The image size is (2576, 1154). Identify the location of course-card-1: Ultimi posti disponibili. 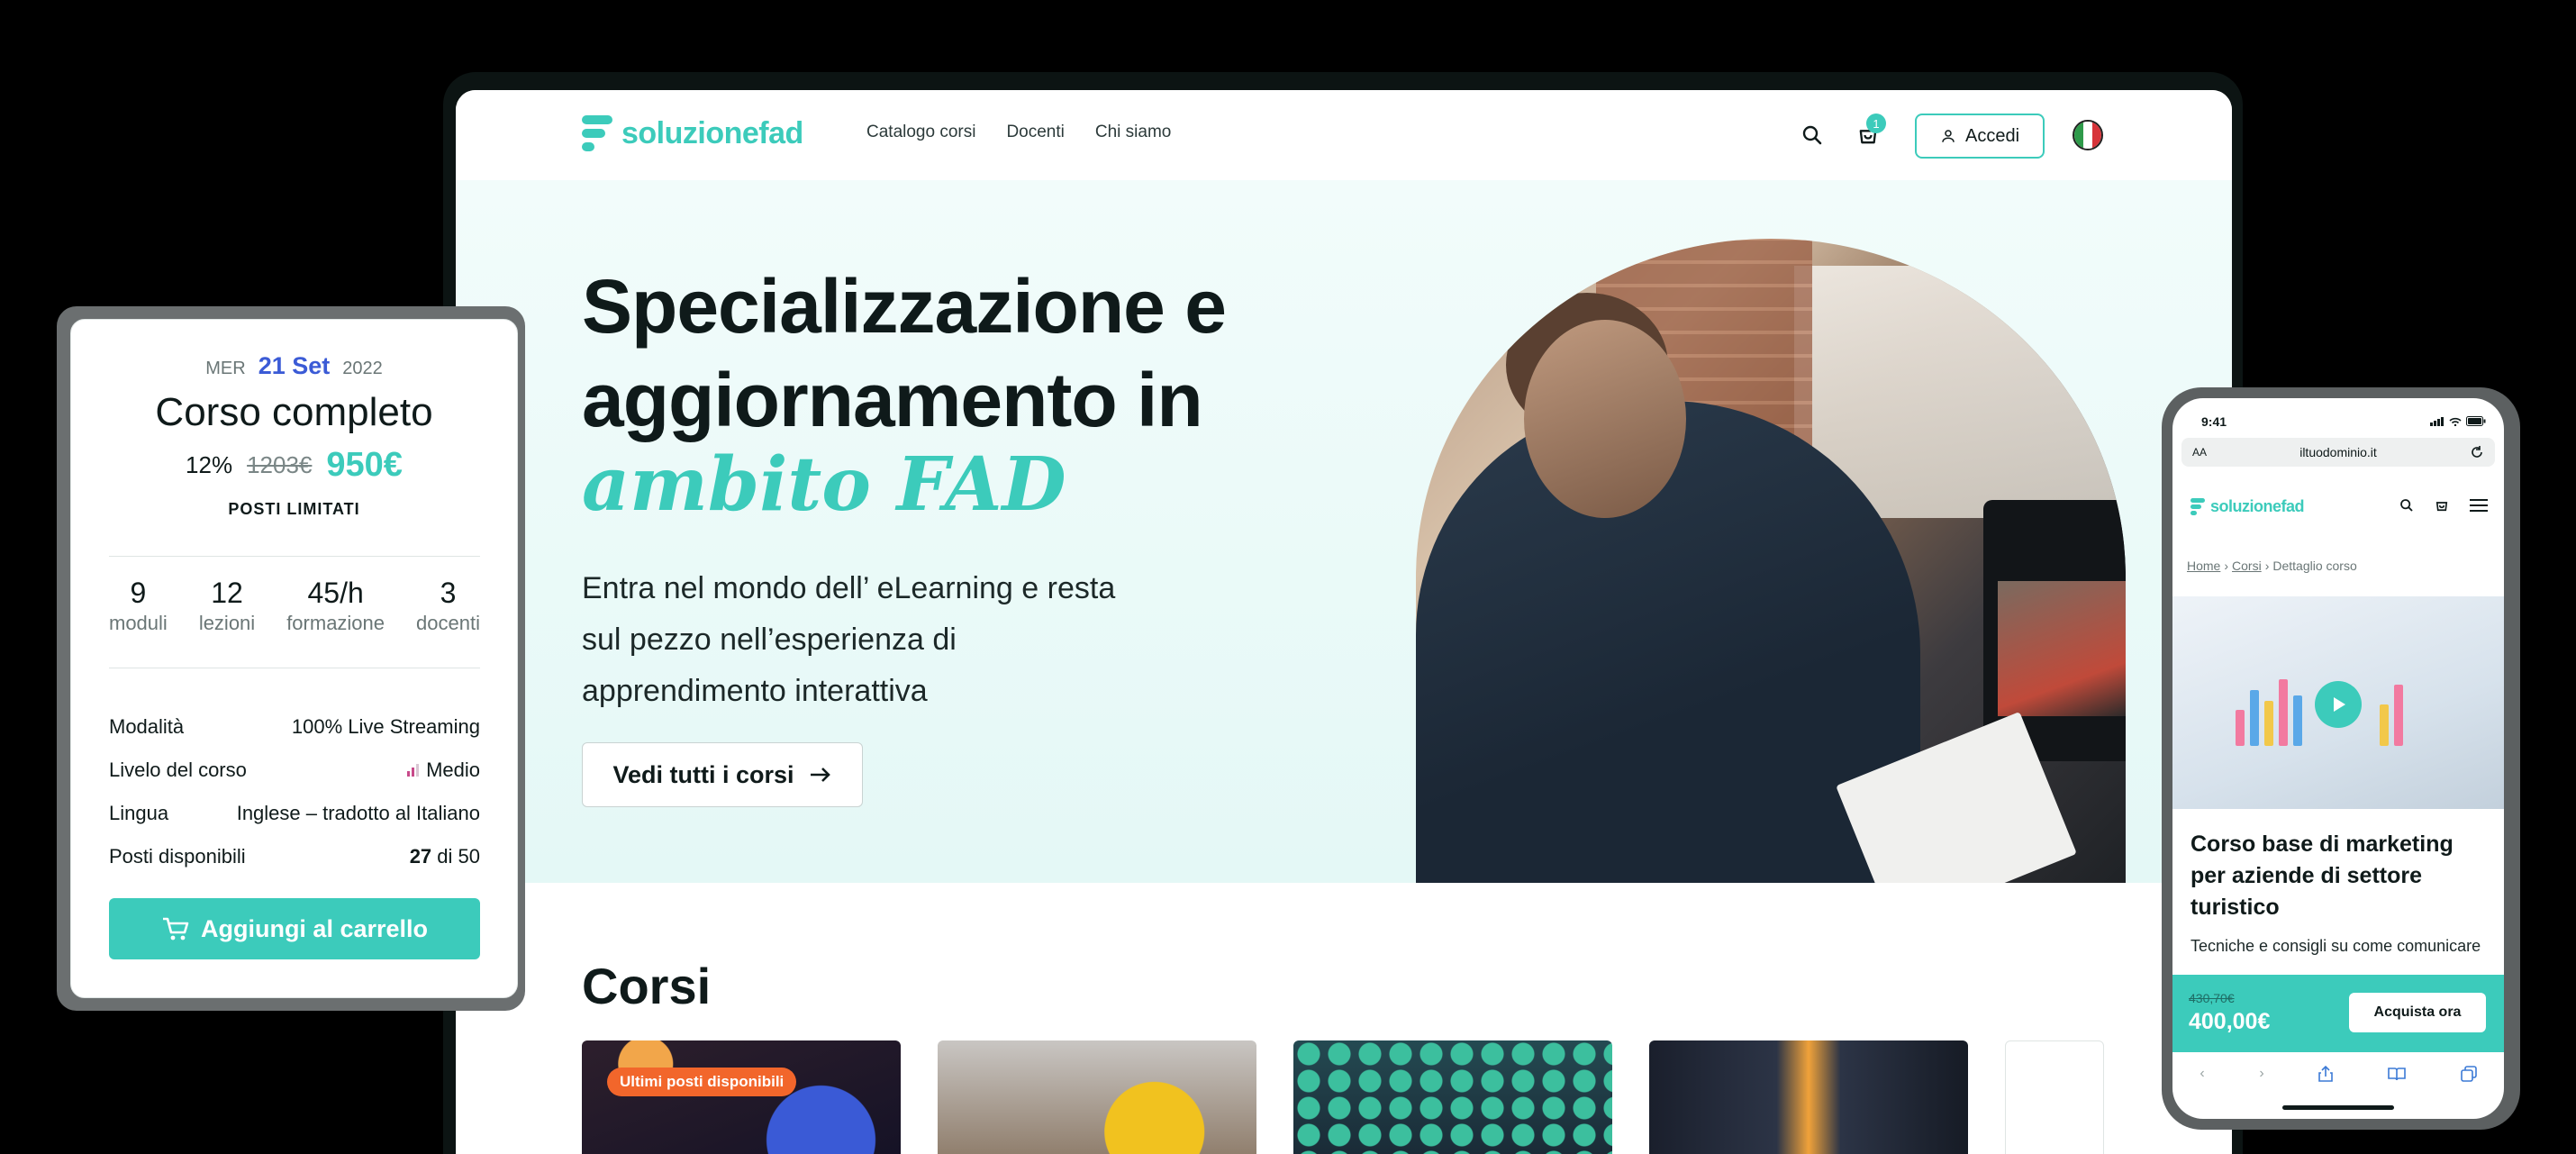
(741, 1097).